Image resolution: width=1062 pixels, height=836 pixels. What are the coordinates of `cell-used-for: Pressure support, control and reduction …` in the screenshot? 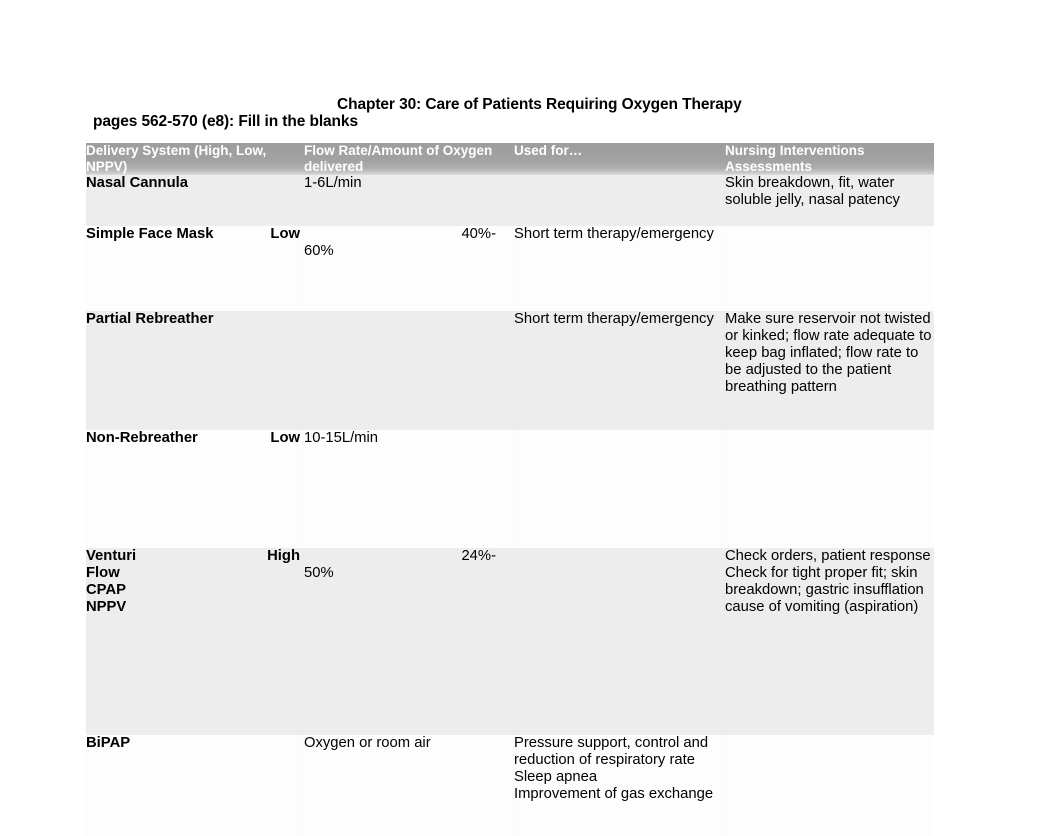 It's located at (619, 785).